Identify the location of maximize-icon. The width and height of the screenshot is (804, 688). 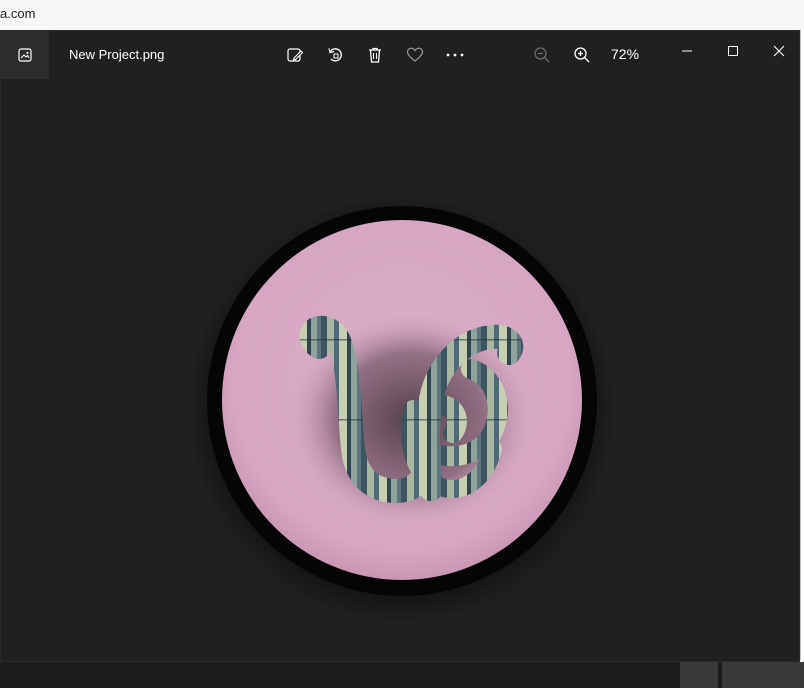
(733, 51).